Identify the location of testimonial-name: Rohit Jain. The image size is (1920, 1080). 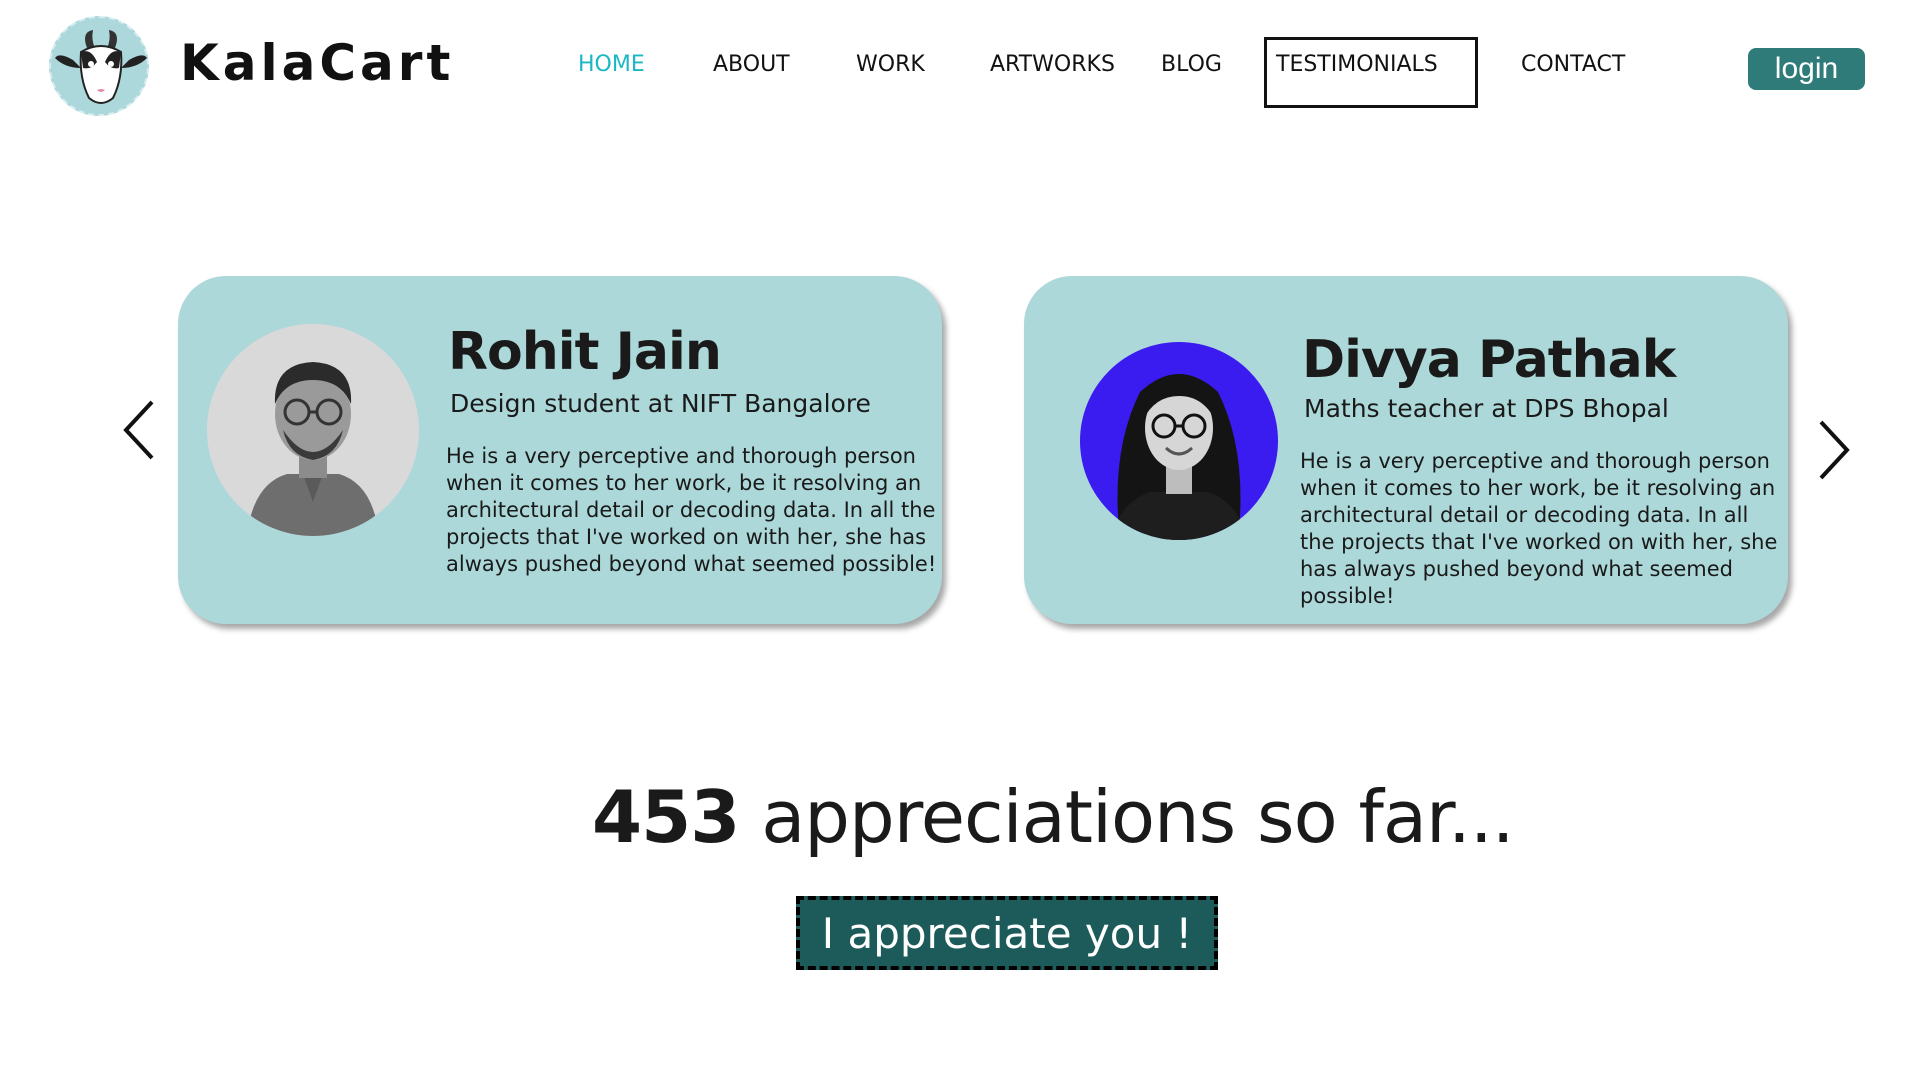
(585, 352).